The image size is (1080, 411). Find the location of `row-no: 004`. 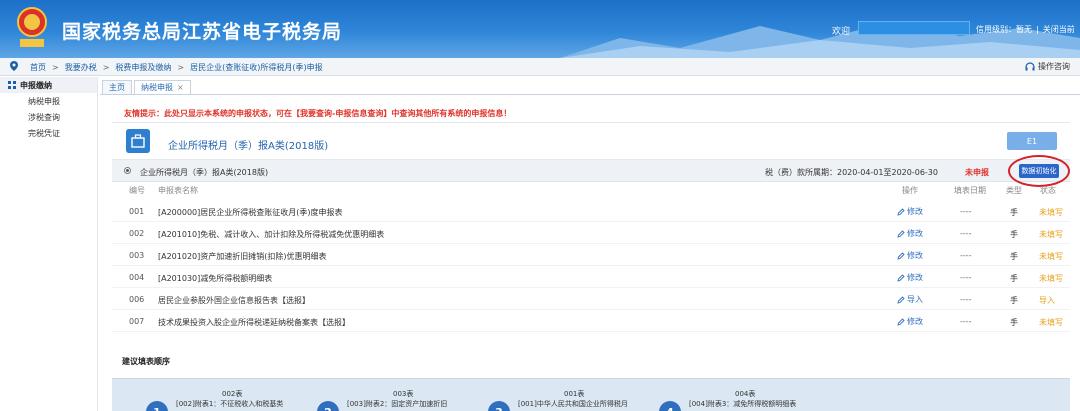

row-no: 004 is located at coordinates (137, 277).